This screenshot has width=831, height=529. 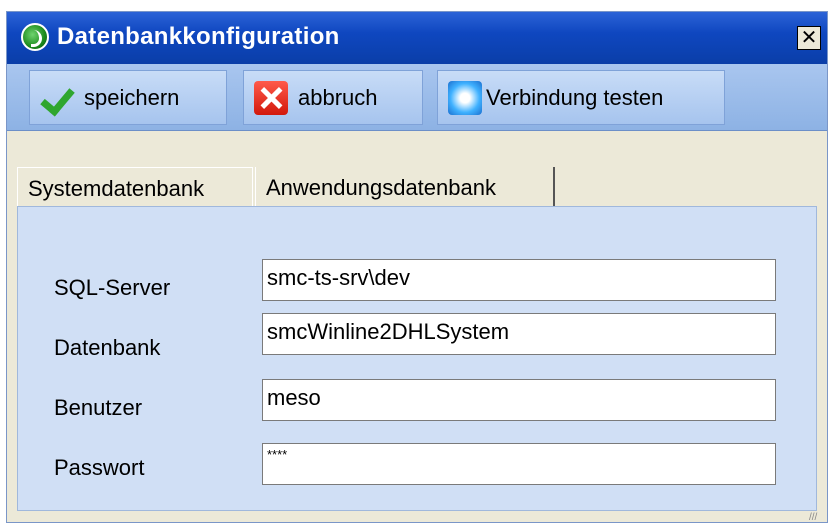 I want to click on cancel-button: abbruch, so click(x=333, y=97).